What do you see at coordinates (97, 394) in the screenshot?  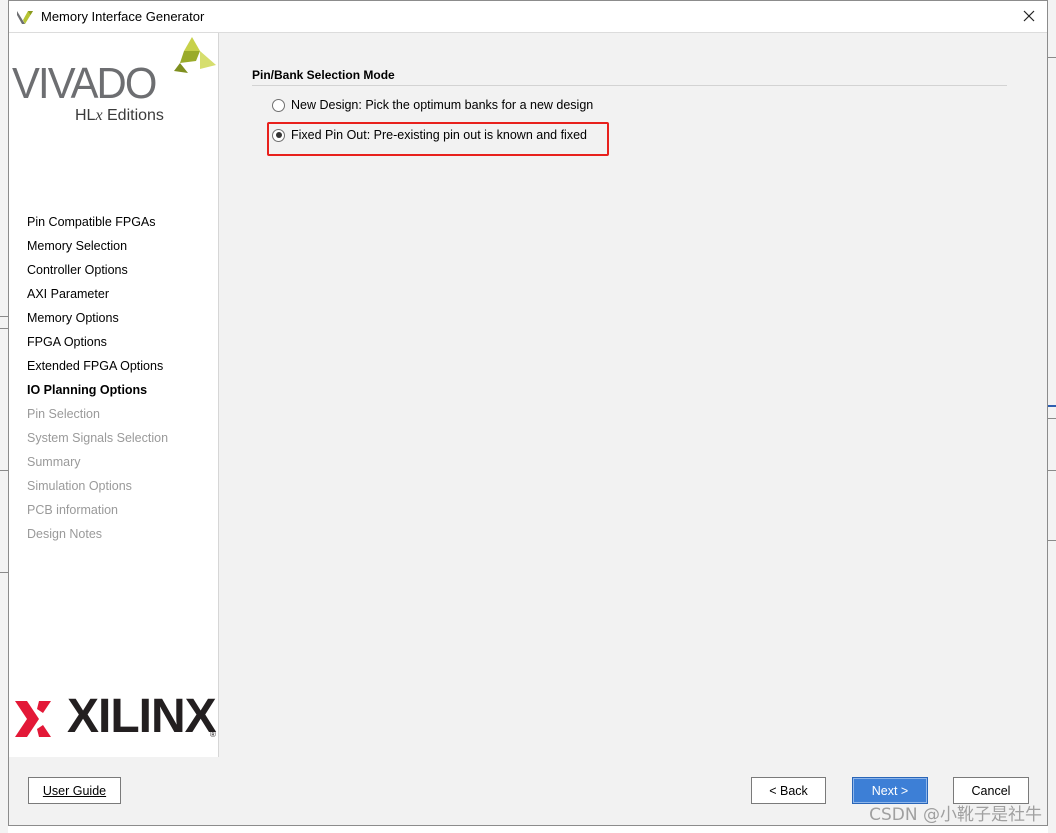 I see `sidebar-step: IO Planning Options` at bounding box center [97, 394].